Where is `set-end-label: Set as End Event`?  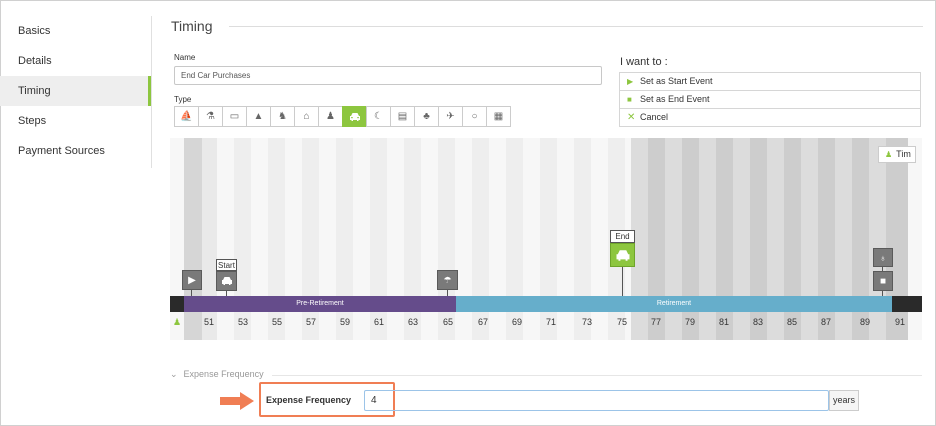
set-end-label: Set as End Event is located at coordinates (675, 99).